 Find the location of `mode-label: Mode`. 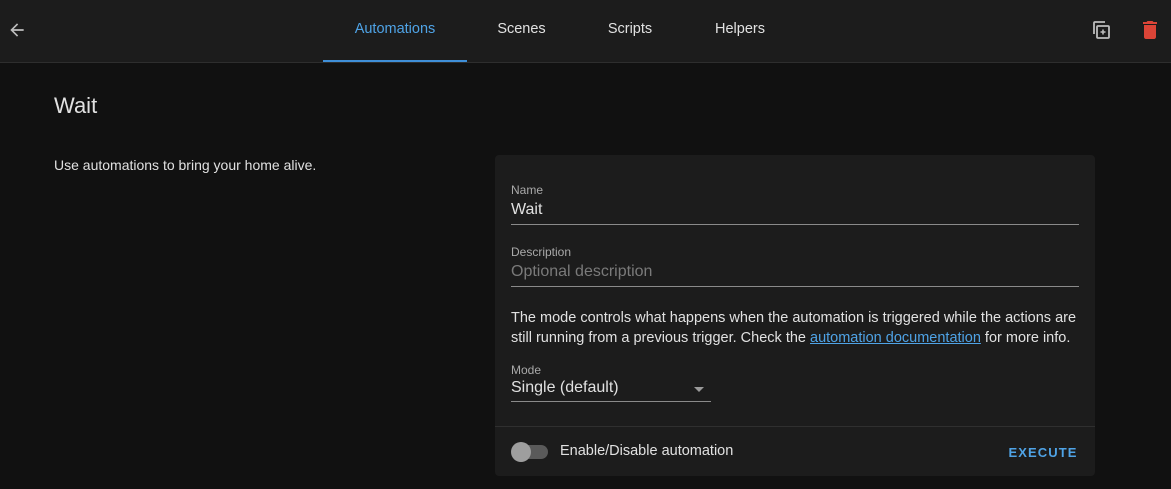

mode-label: Mode is located at coordinates (526, 370).